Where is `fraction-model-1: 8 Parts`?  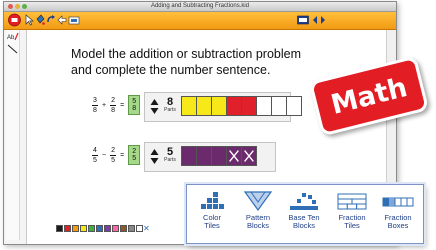
fraction-model-1: 8 Parts is located at coordinates (223, 107).